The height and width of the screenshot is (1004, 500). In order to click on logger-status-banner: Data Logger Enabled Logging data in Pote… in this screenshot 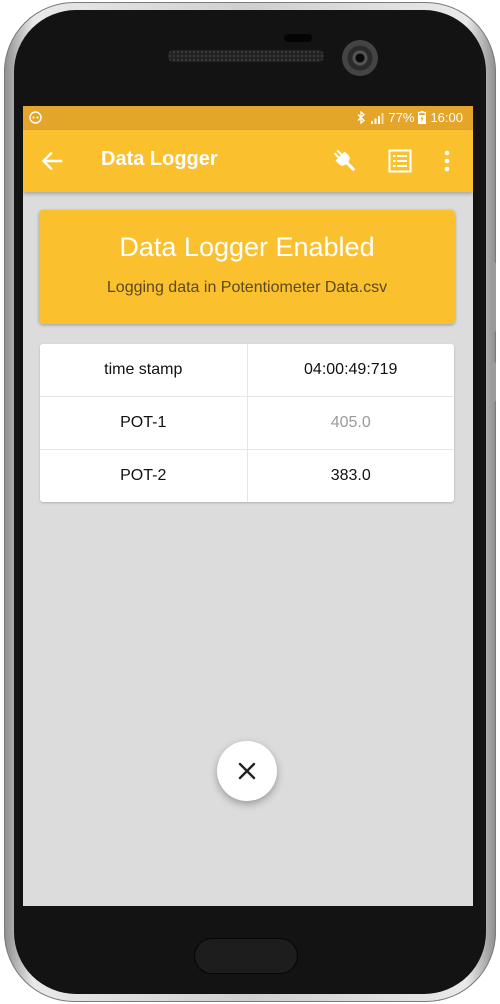, I will do `click(247, 267)`.